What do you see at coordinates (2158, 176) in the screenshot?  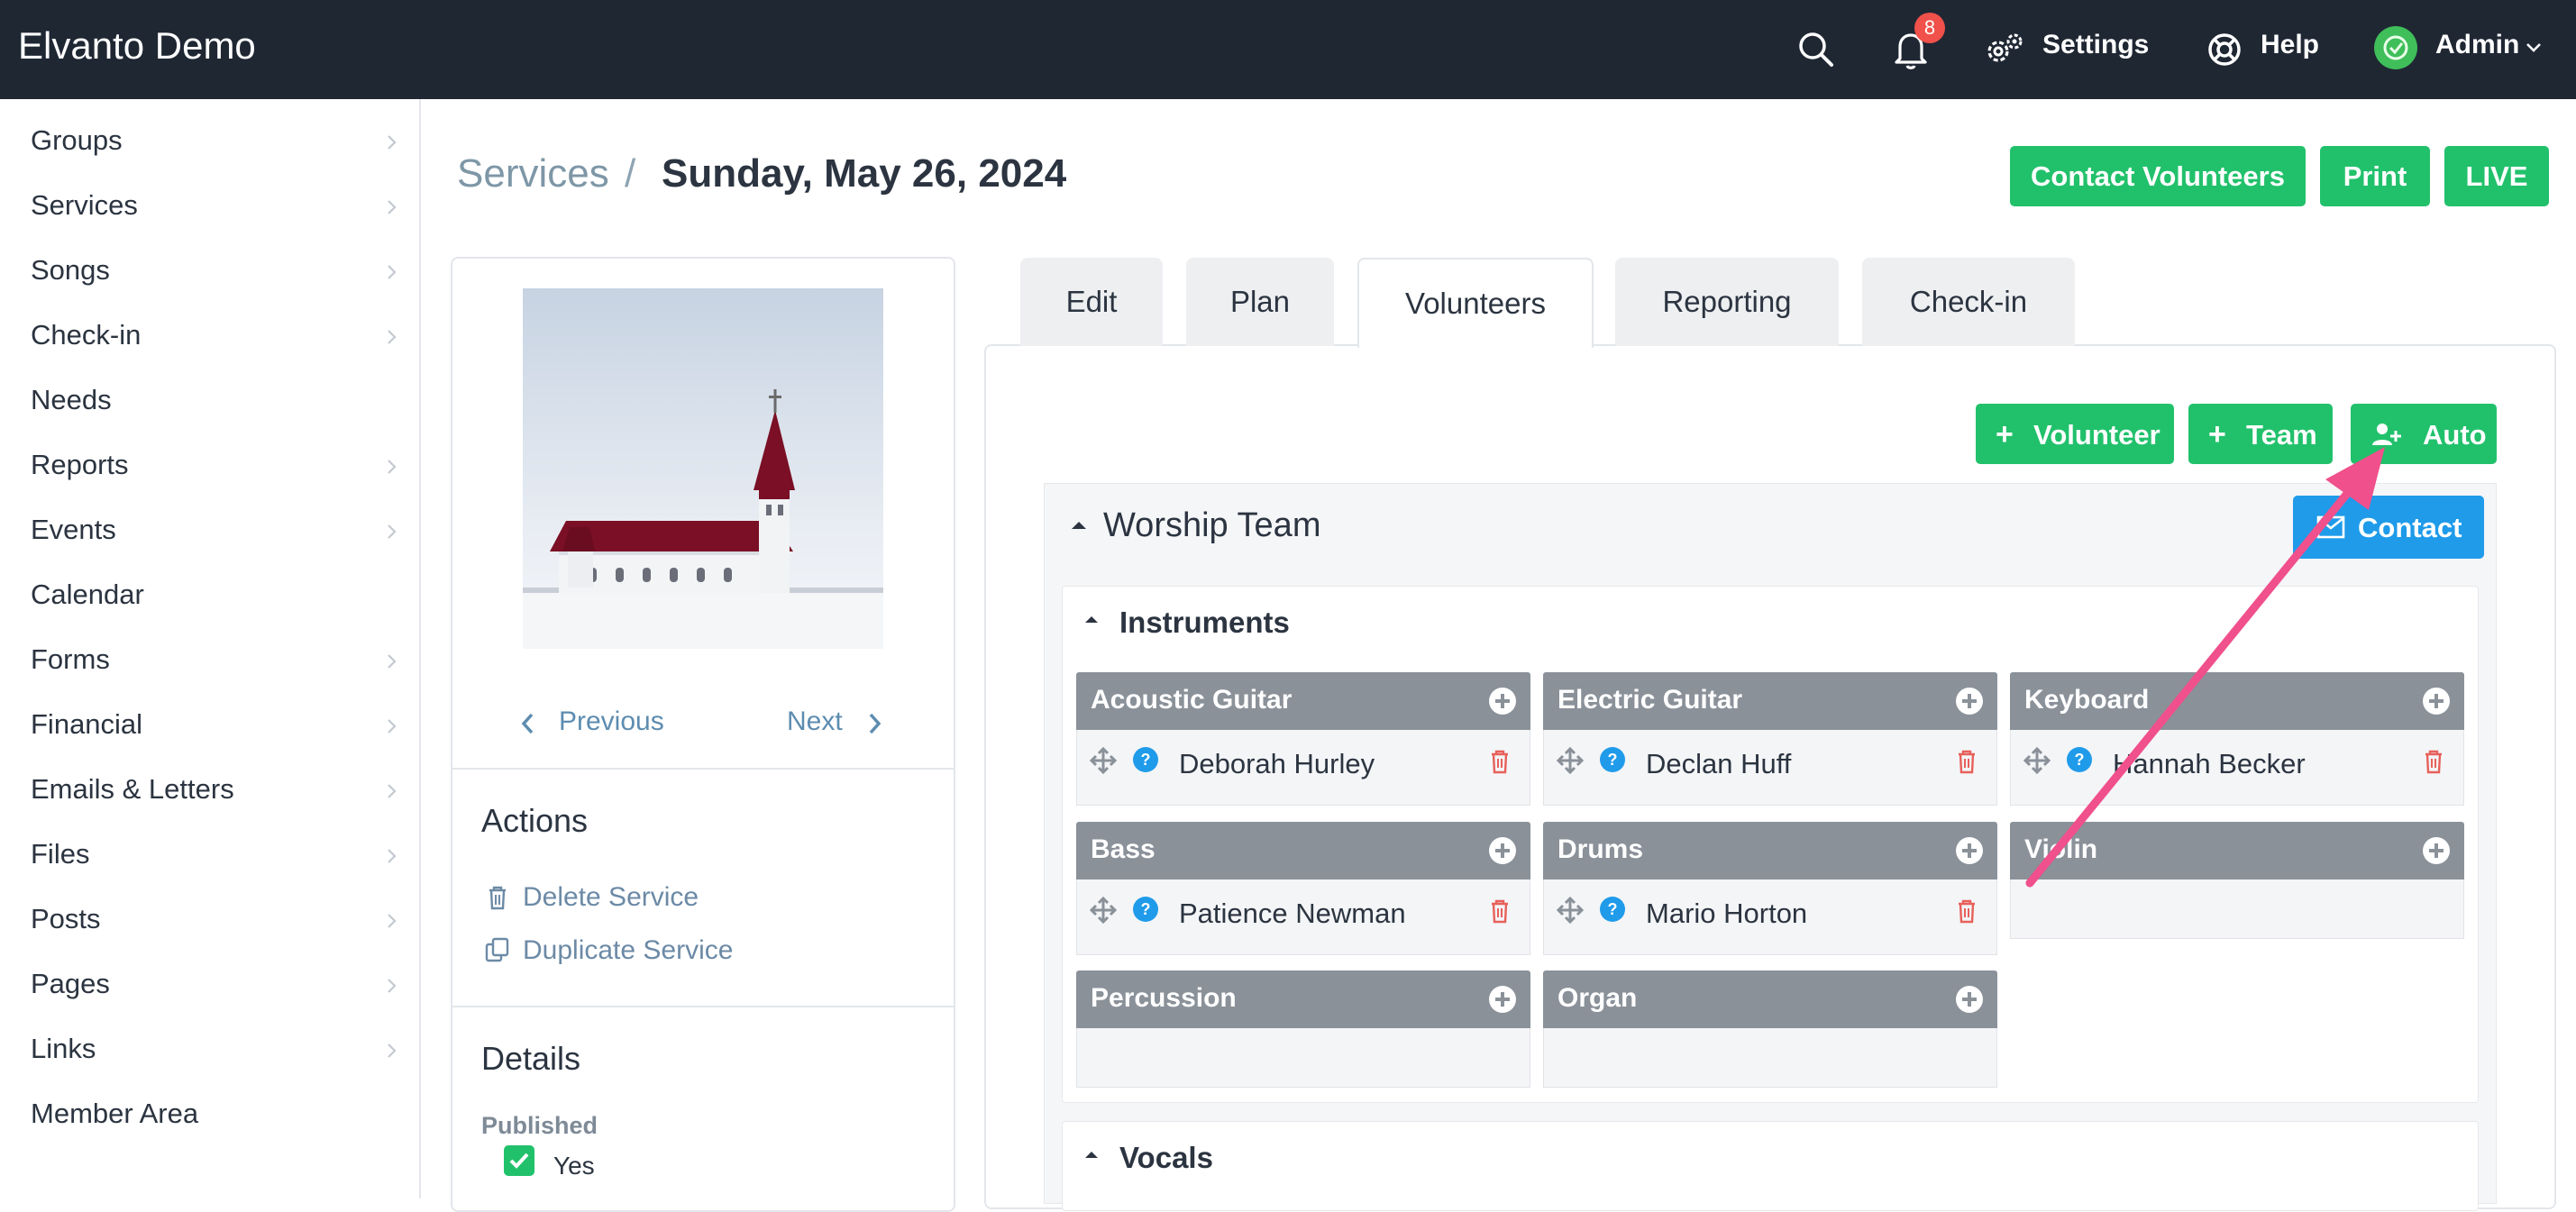 I see `contact-volunteers-button: Contact Volunteers` at bounding box center [2158, 176].